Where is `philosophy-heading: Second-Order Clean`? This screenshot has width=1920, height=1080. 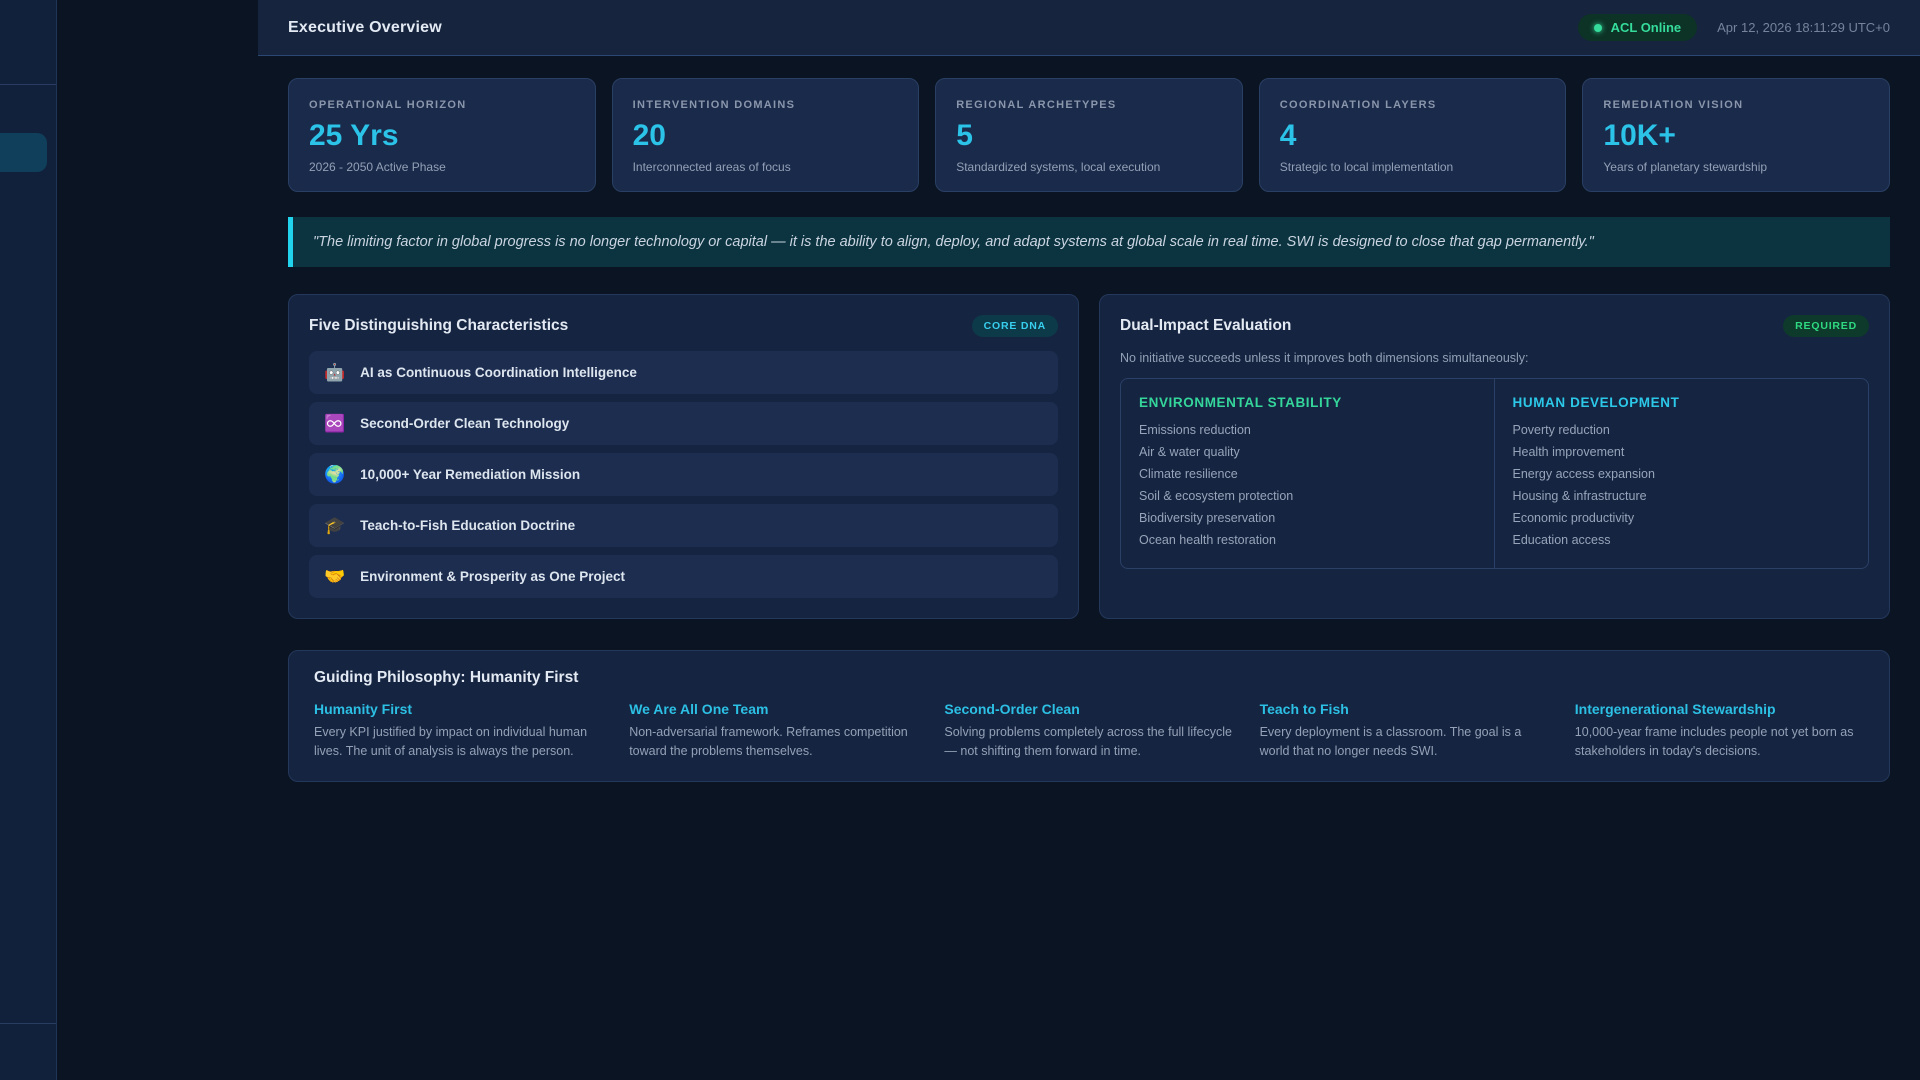
philosophy-heading: Second-Order Clean is located at coordinates (1012, 709).